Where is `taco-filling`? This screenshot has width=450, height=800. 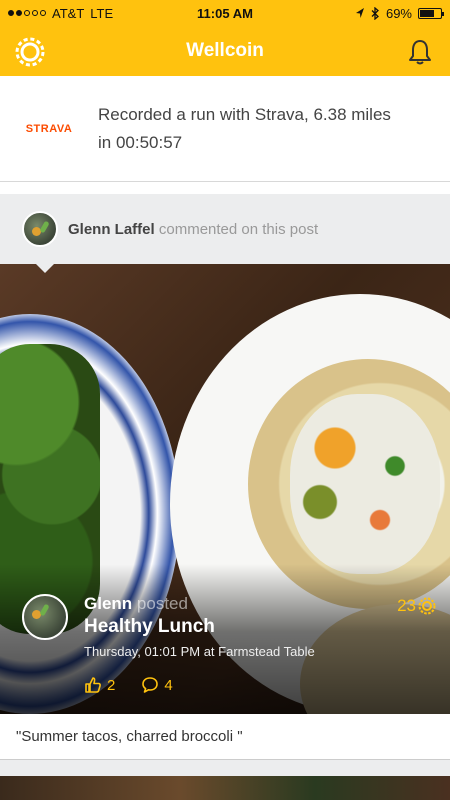 taco-filling is located at coordinates (365, 484).